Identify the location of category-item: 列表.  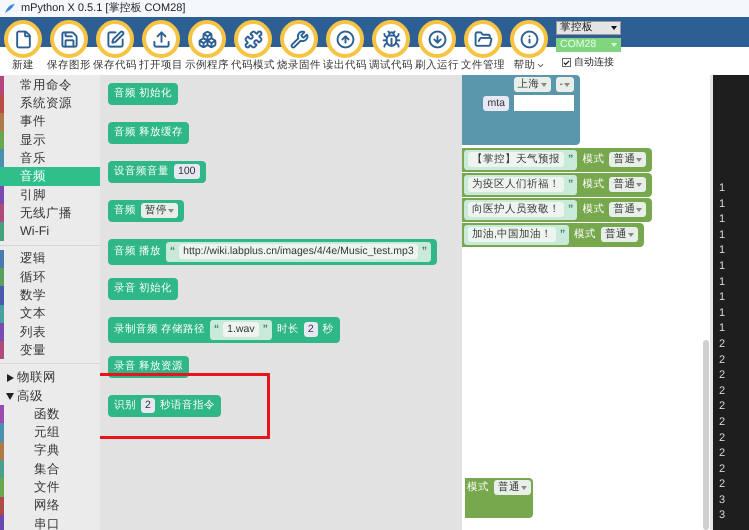
(50, 332).